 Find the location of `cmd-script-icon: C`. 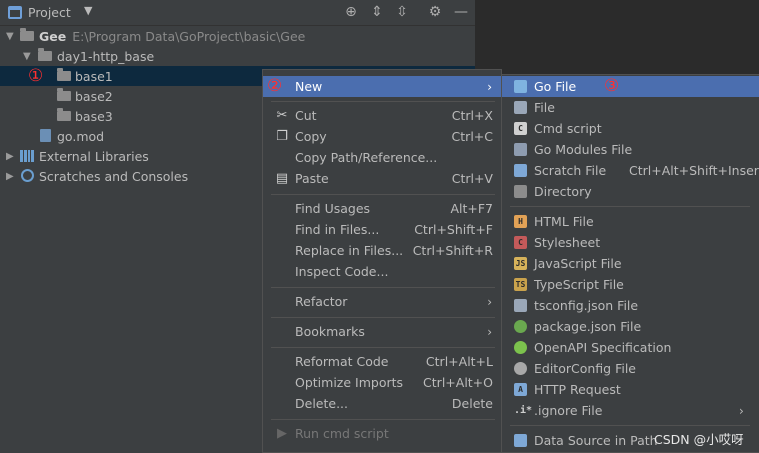

cmd-script-icon: C is located at coordinates (520, 128).